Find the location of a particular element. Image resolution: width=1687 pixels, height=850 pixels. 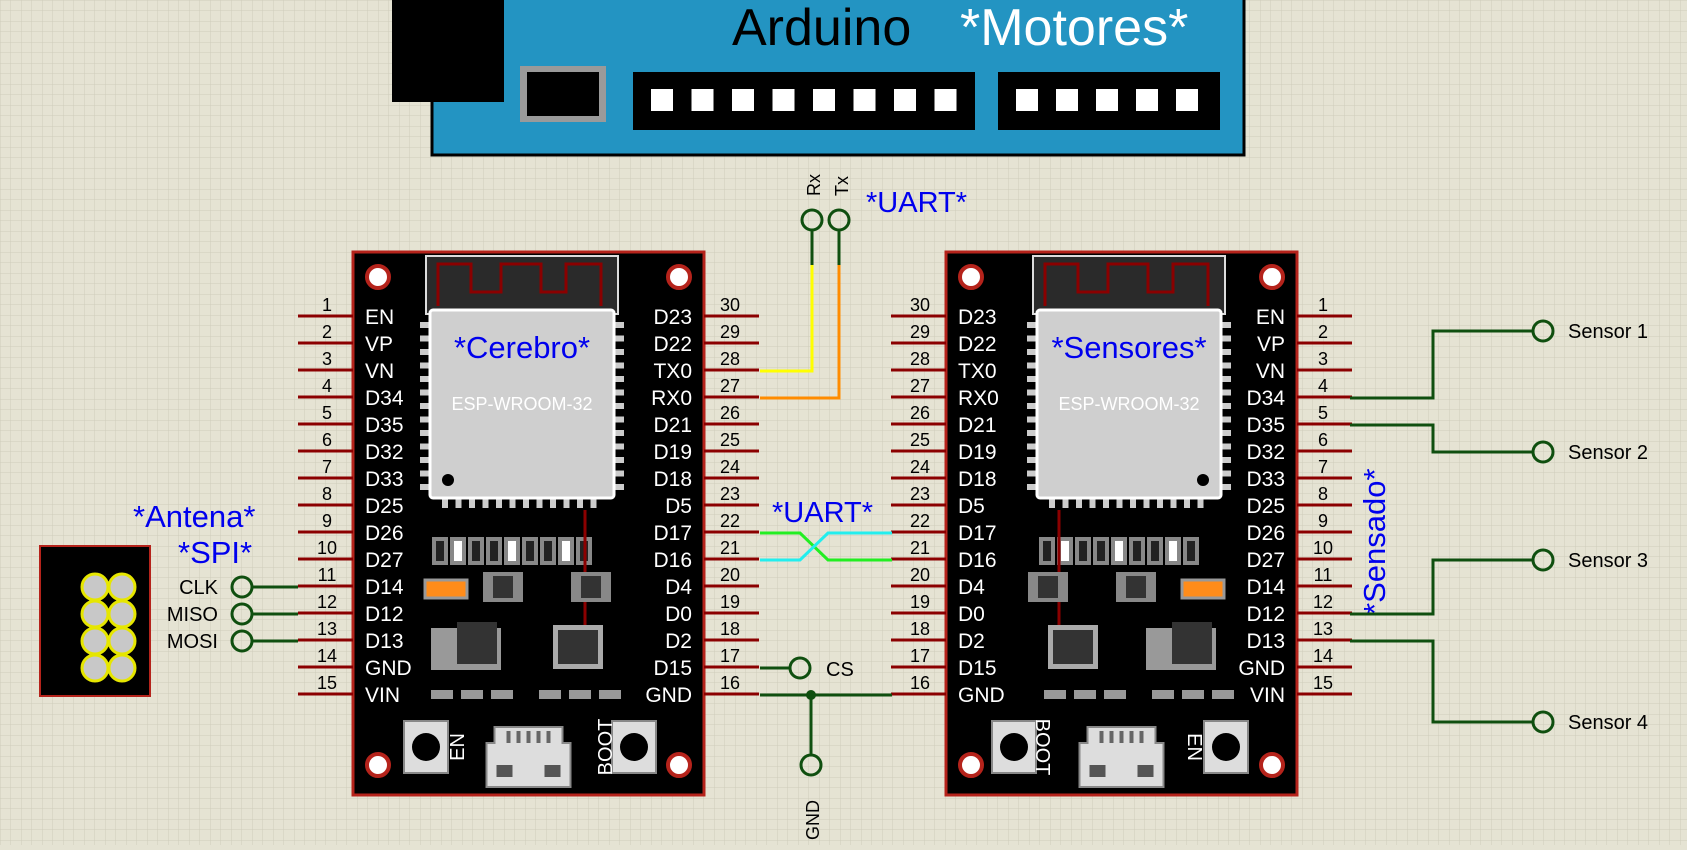

pin-number: 8 is located at coordinates (327, 494).